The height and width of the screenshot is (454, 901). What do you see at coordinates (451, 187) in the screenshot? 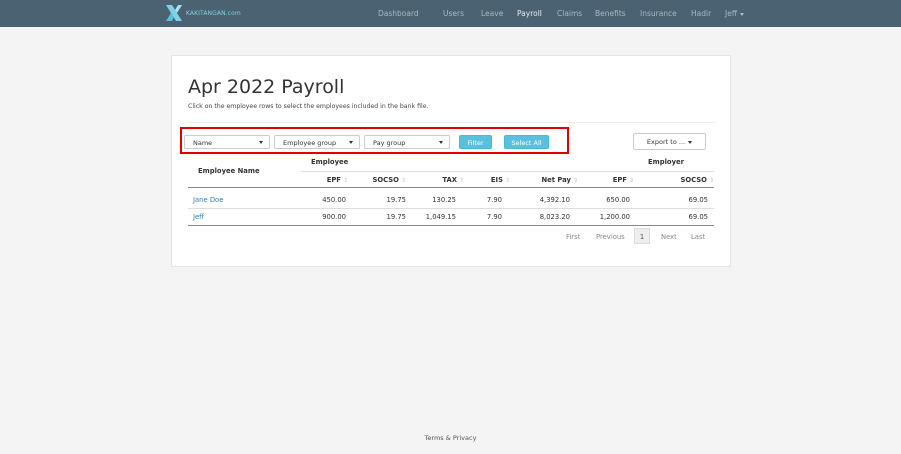
I see `header-bottom-border` at bounding box center [451, 187].